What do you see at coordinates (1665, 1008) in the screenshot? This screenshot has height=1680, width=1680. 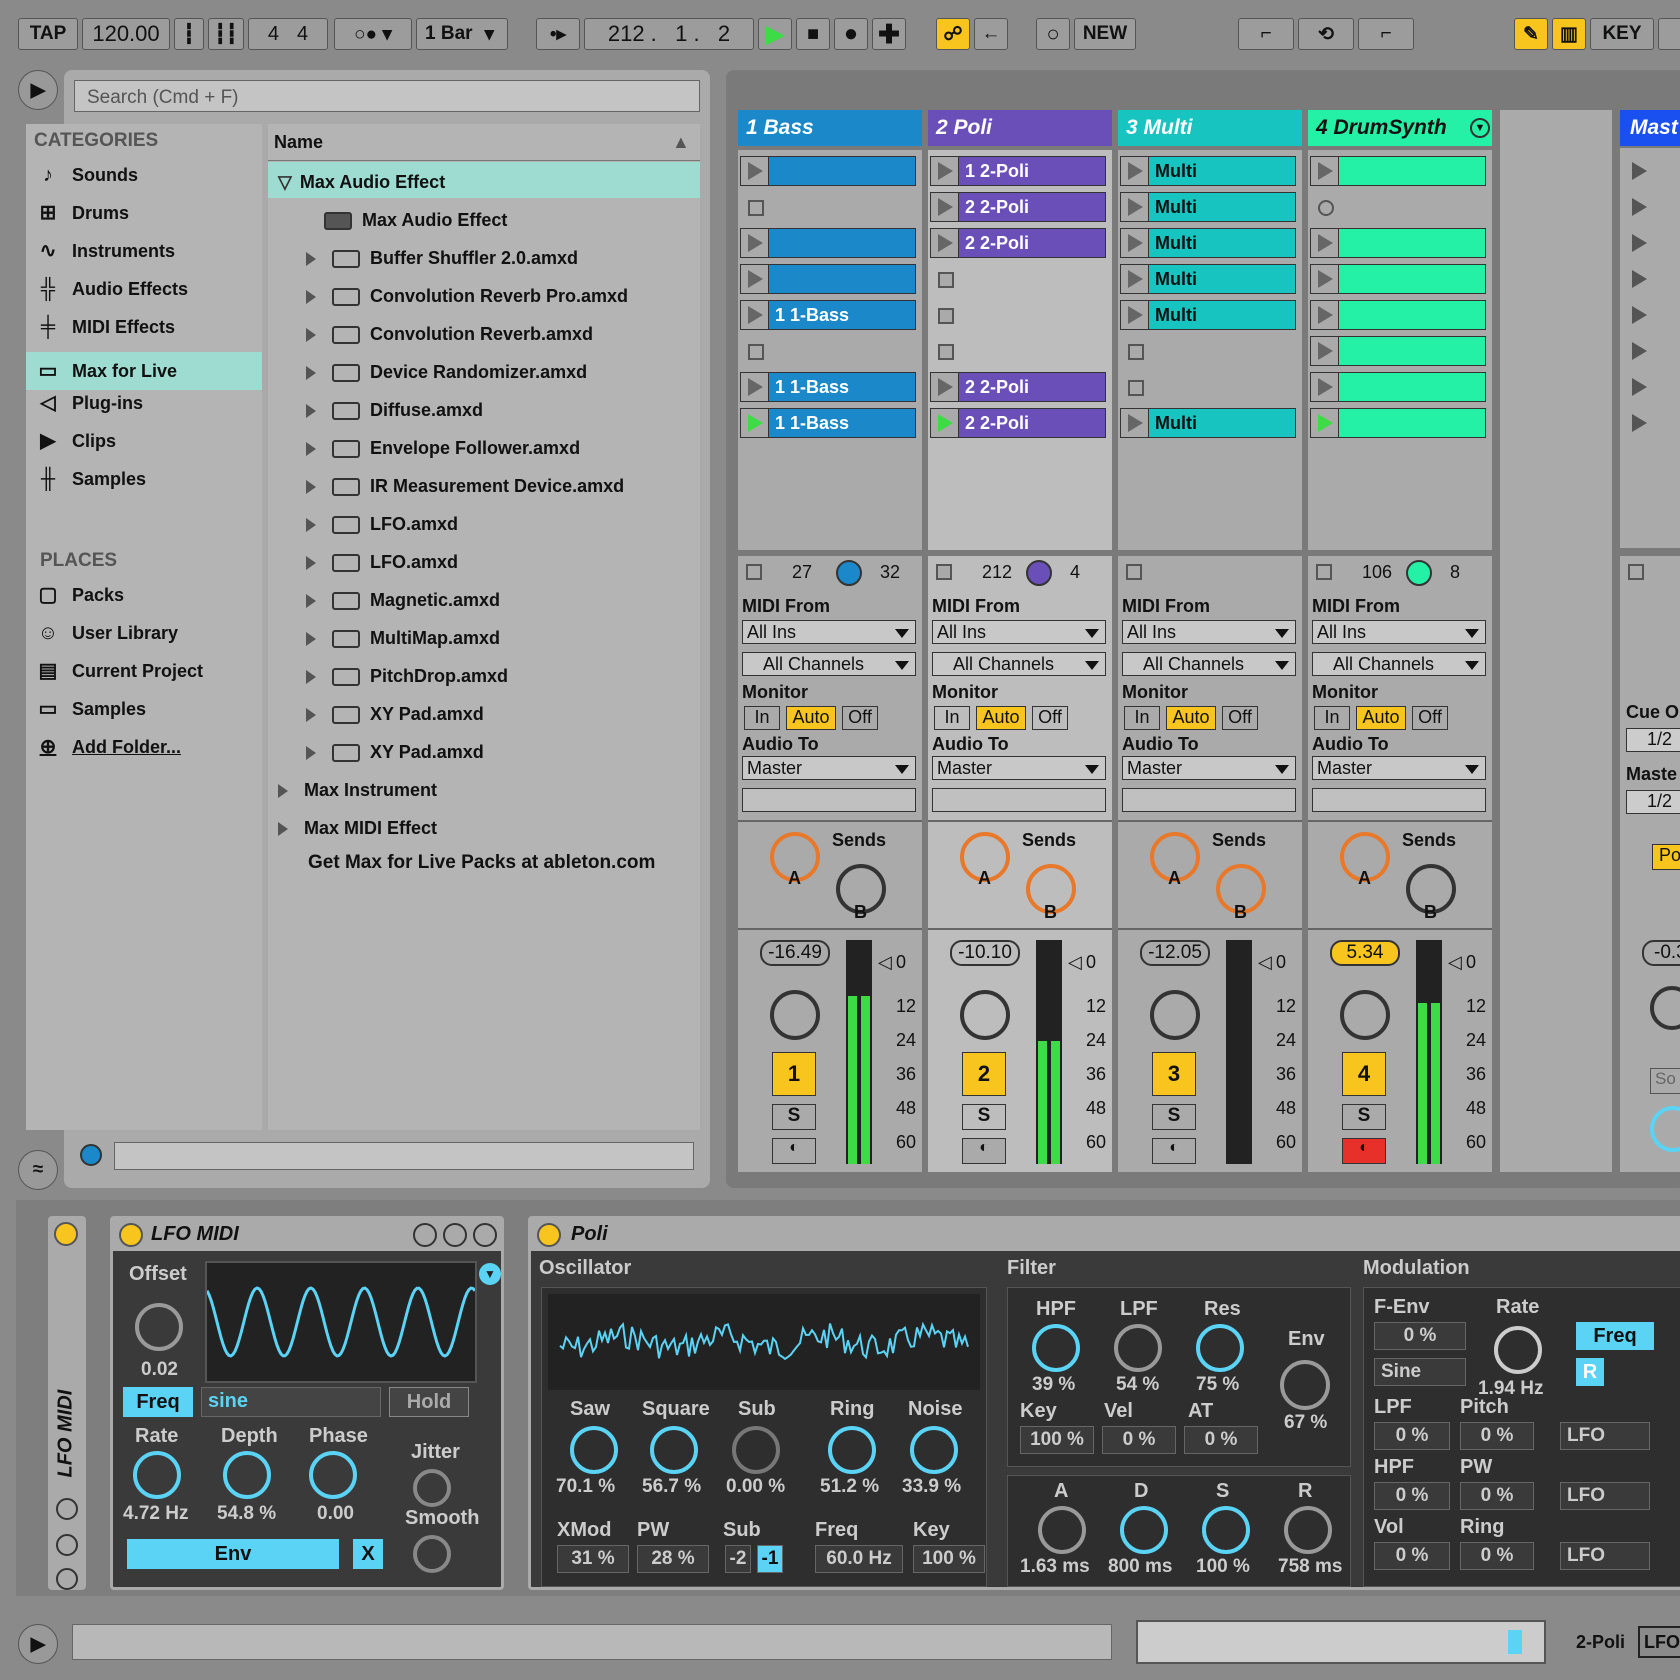 I see `master-pan-knob` at bounding box center [1665, 1008].